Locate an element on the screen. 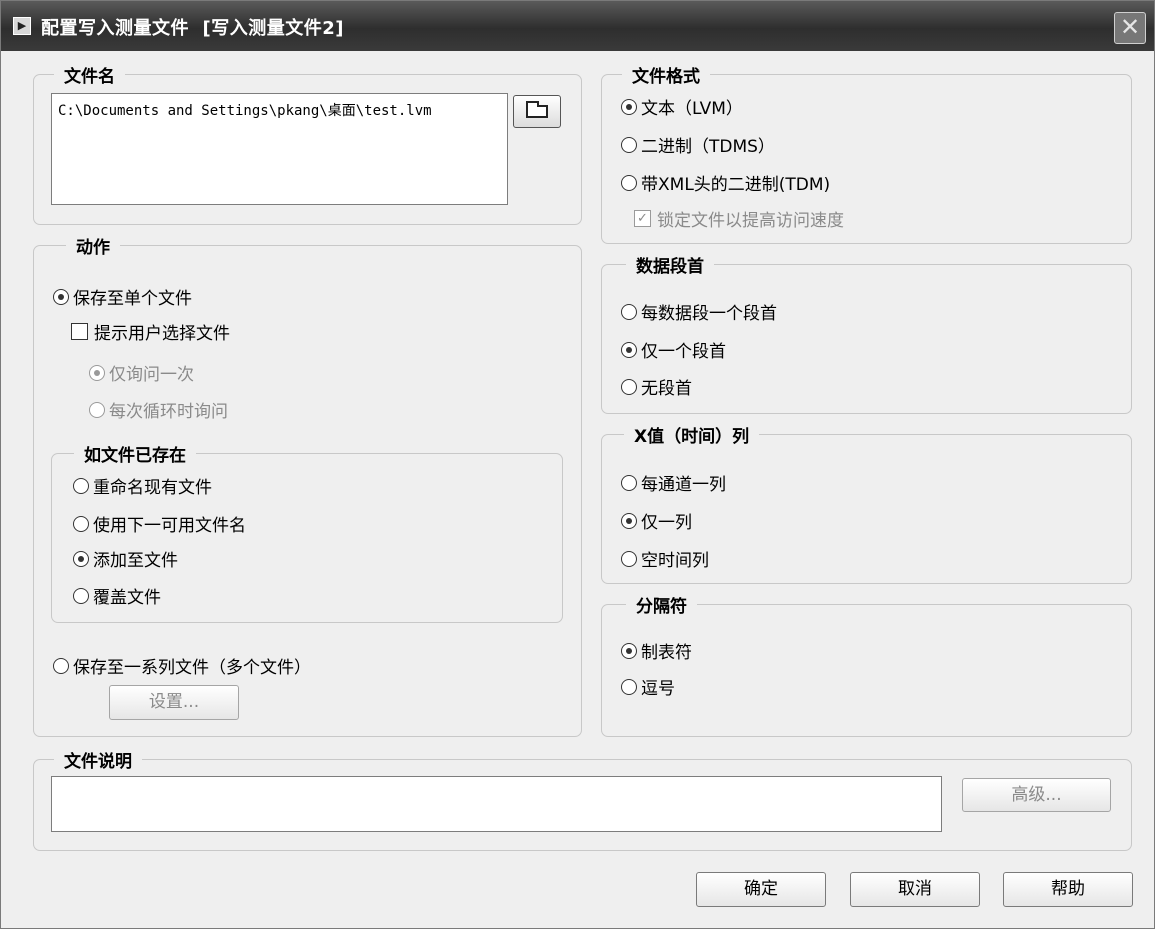 The height and width of the screenshot is (929, 1155). format-tdm-radio: 带XML头的二进制(TDM) is located at coordinates (725, 182).